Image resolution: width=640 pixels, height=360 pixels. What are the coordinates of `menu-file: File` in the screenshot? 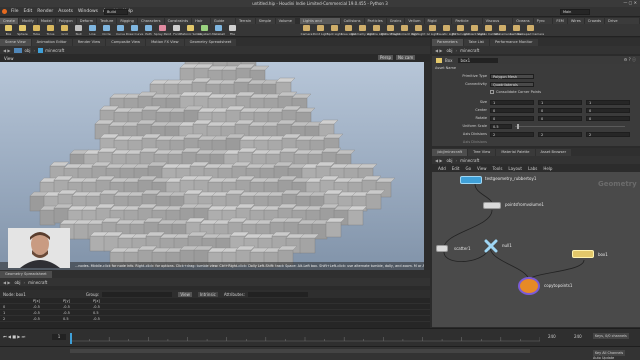 It's located at (15, 11).